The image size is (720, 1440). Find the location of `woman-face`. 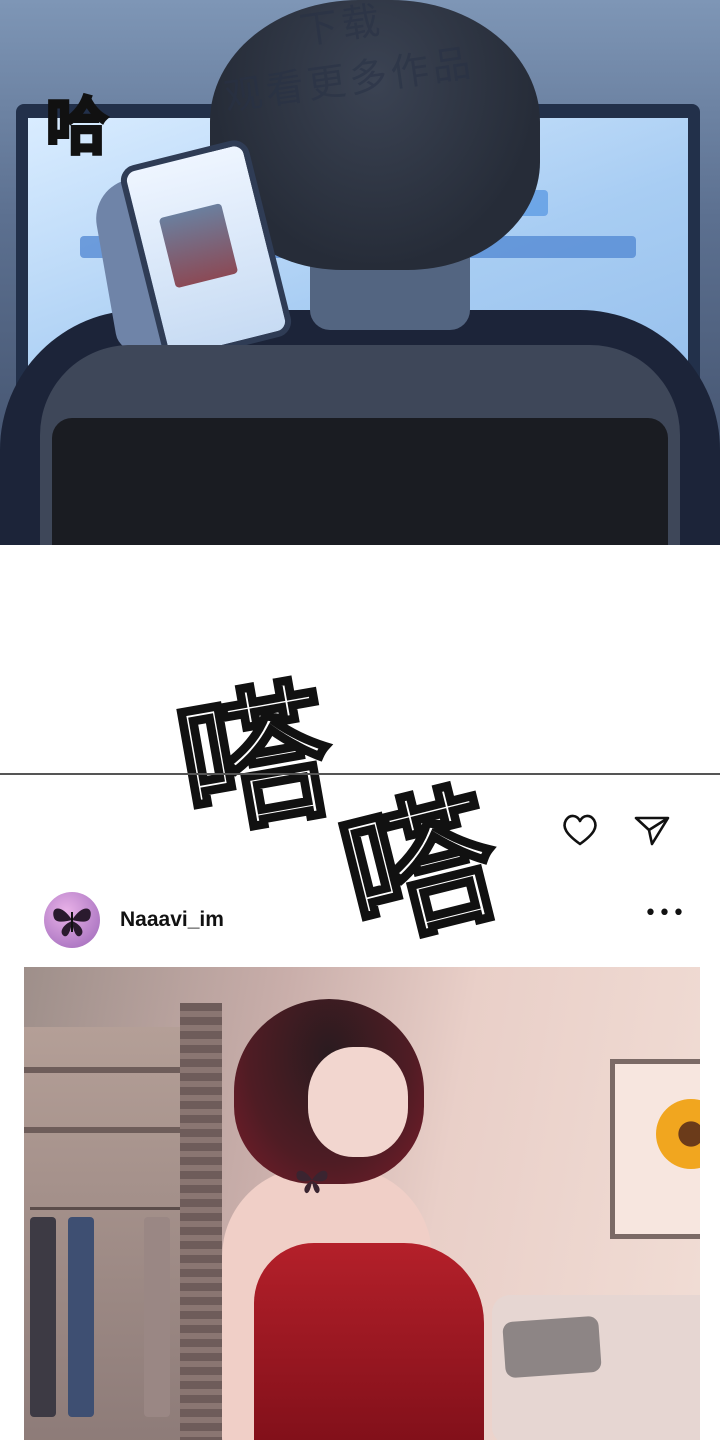

woman-face is located at coordinates (358, 1102).